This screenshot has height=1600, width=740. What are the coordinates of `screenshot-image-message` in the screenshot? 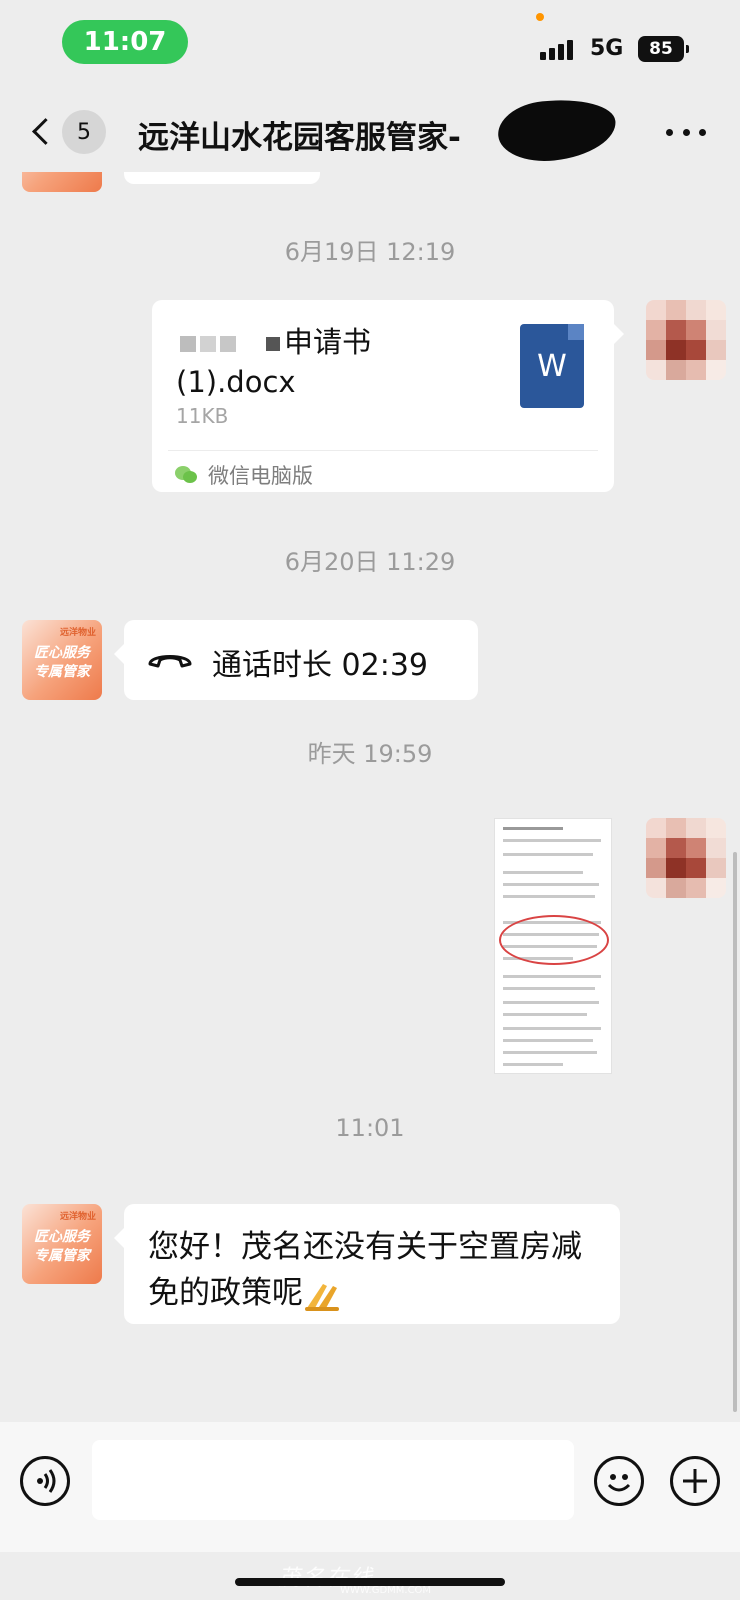 It's located at (553, 946).